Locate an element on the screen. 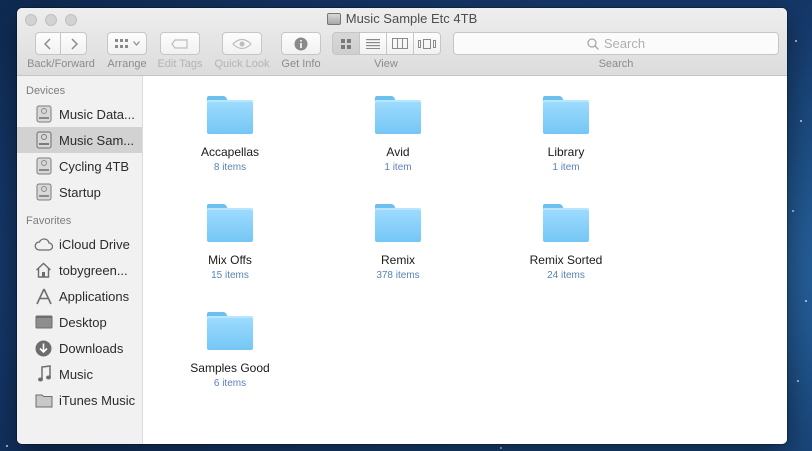  get-info-group: Get Info is located at coordinates (301, 51).